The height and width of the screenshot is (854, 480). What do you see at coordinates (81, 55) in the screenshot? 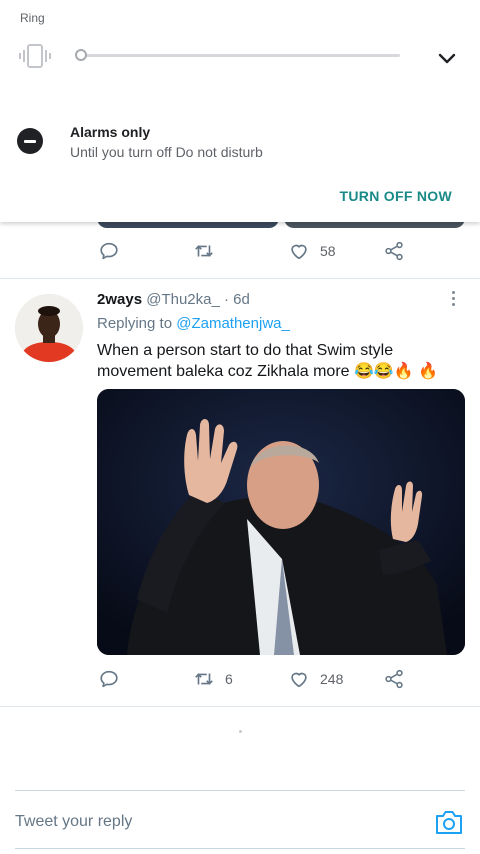
I see `volume-slider-thumb` at bounding box center [81, 55].